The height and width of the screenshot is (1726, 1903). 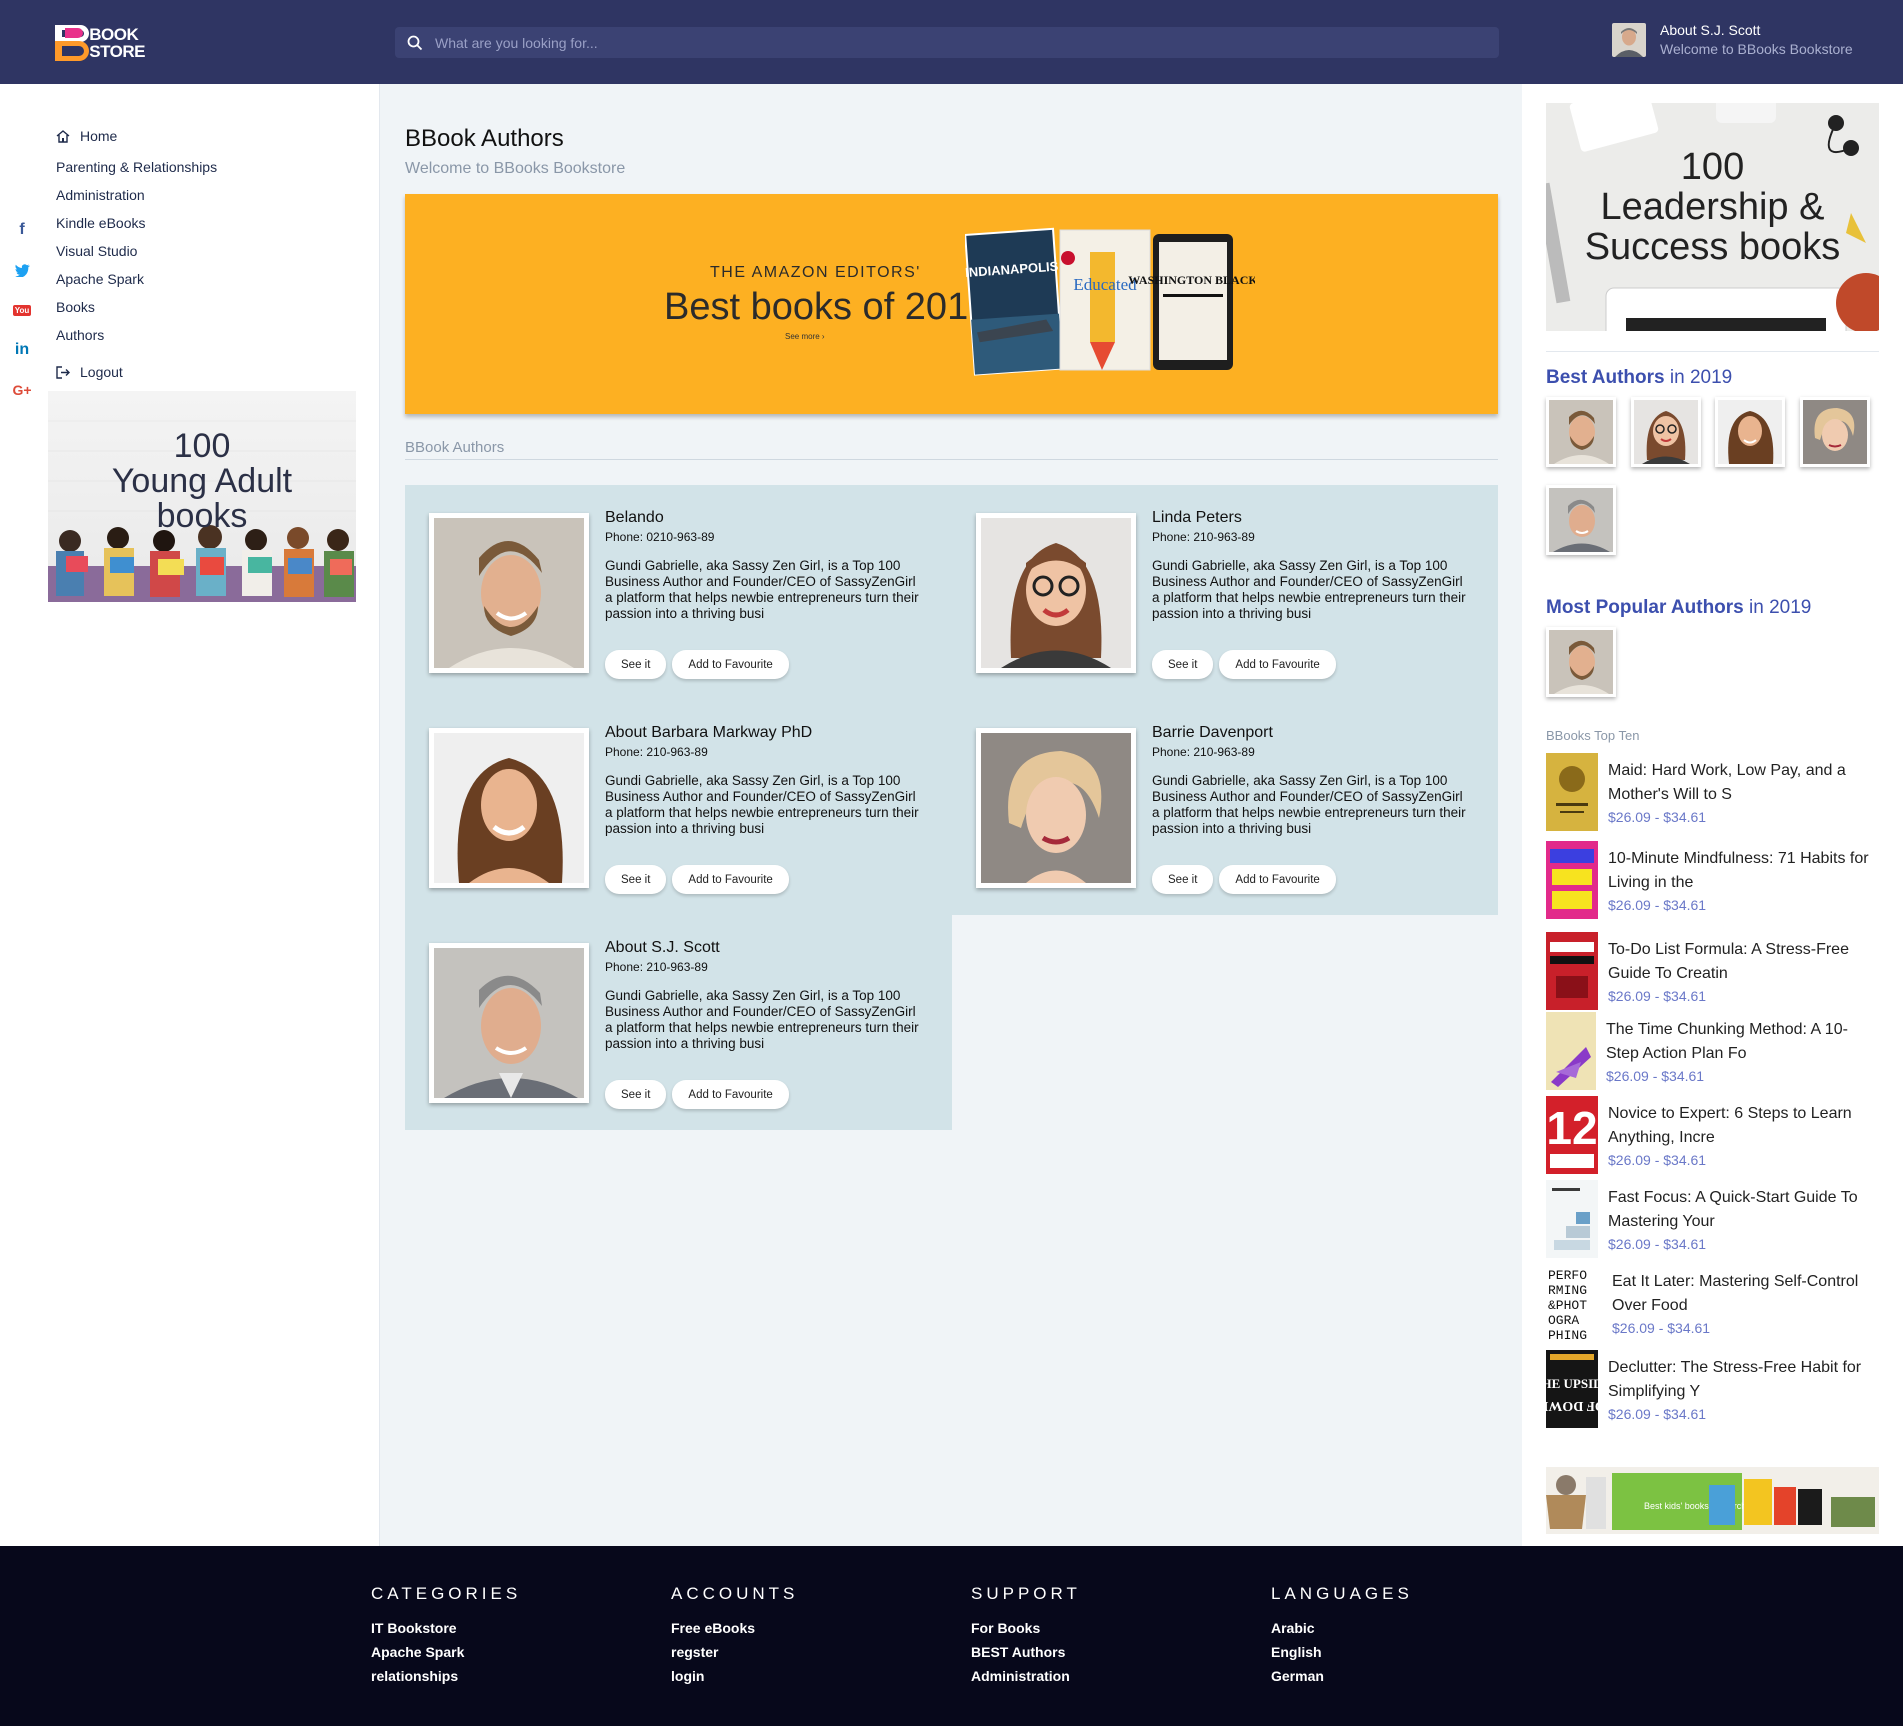 What do you see at coordinates (22, 350) in the screenshot?
I see `linkedin-icon: in` at bounding box center [22, 350].